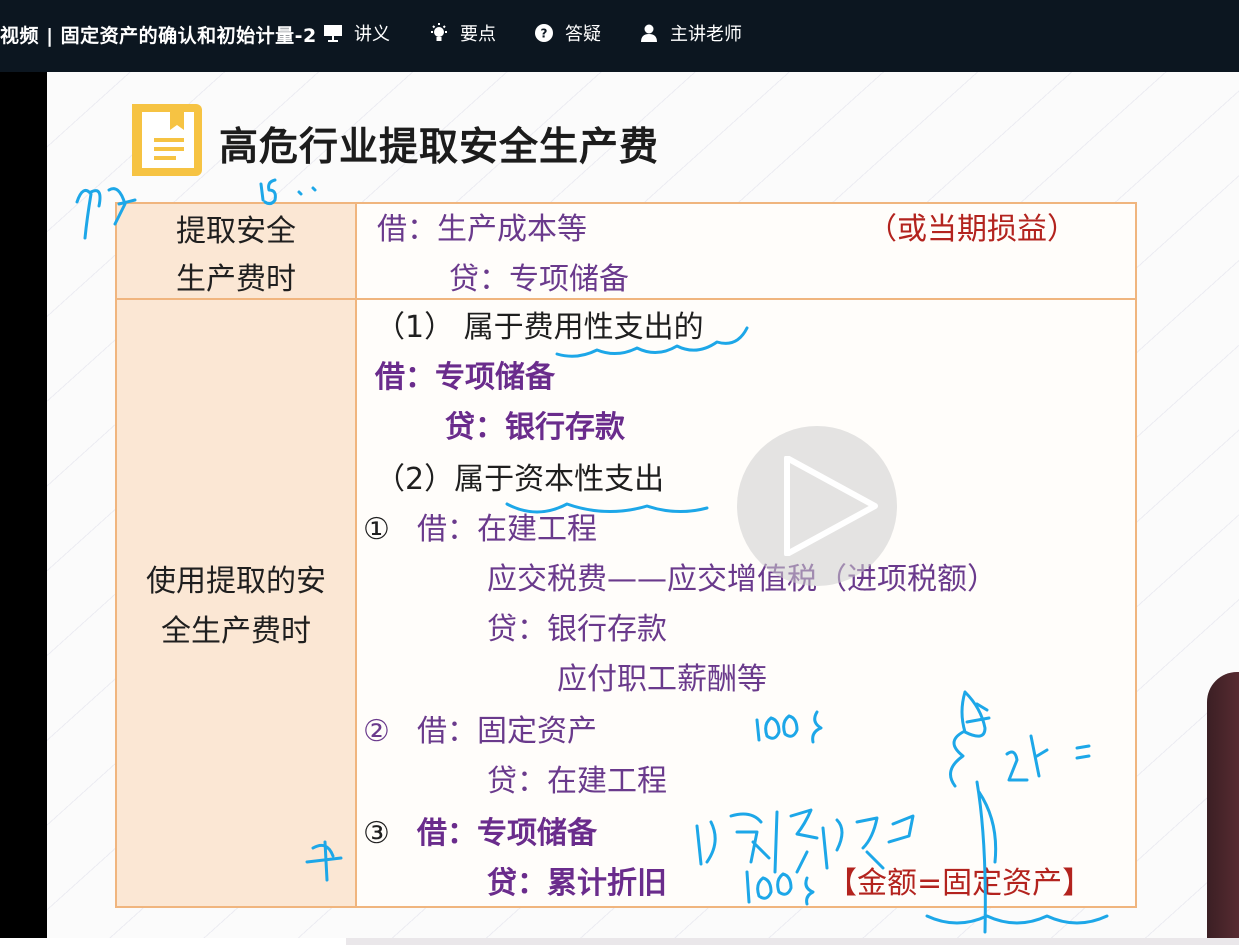  What do you see at coordinates (662, 679) in the screenshot?
I see `step1-credit2: 应付职工薪酬等` at bounding box center [662, 679].